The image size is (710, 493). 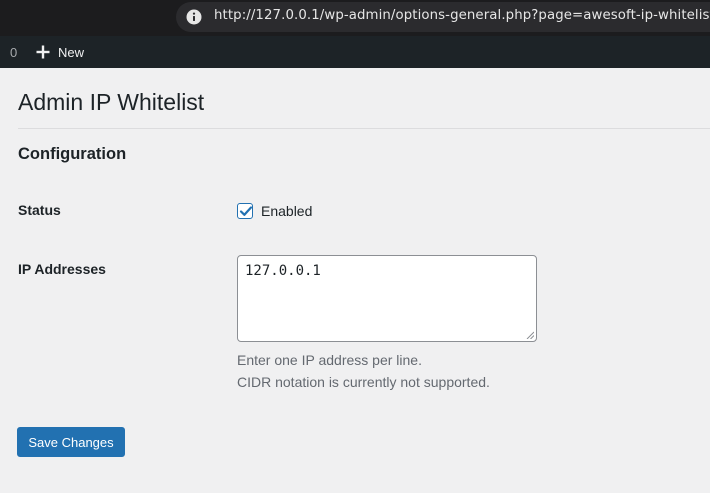 I want to click on resize-handle-icon, so click(x=530, y=335).